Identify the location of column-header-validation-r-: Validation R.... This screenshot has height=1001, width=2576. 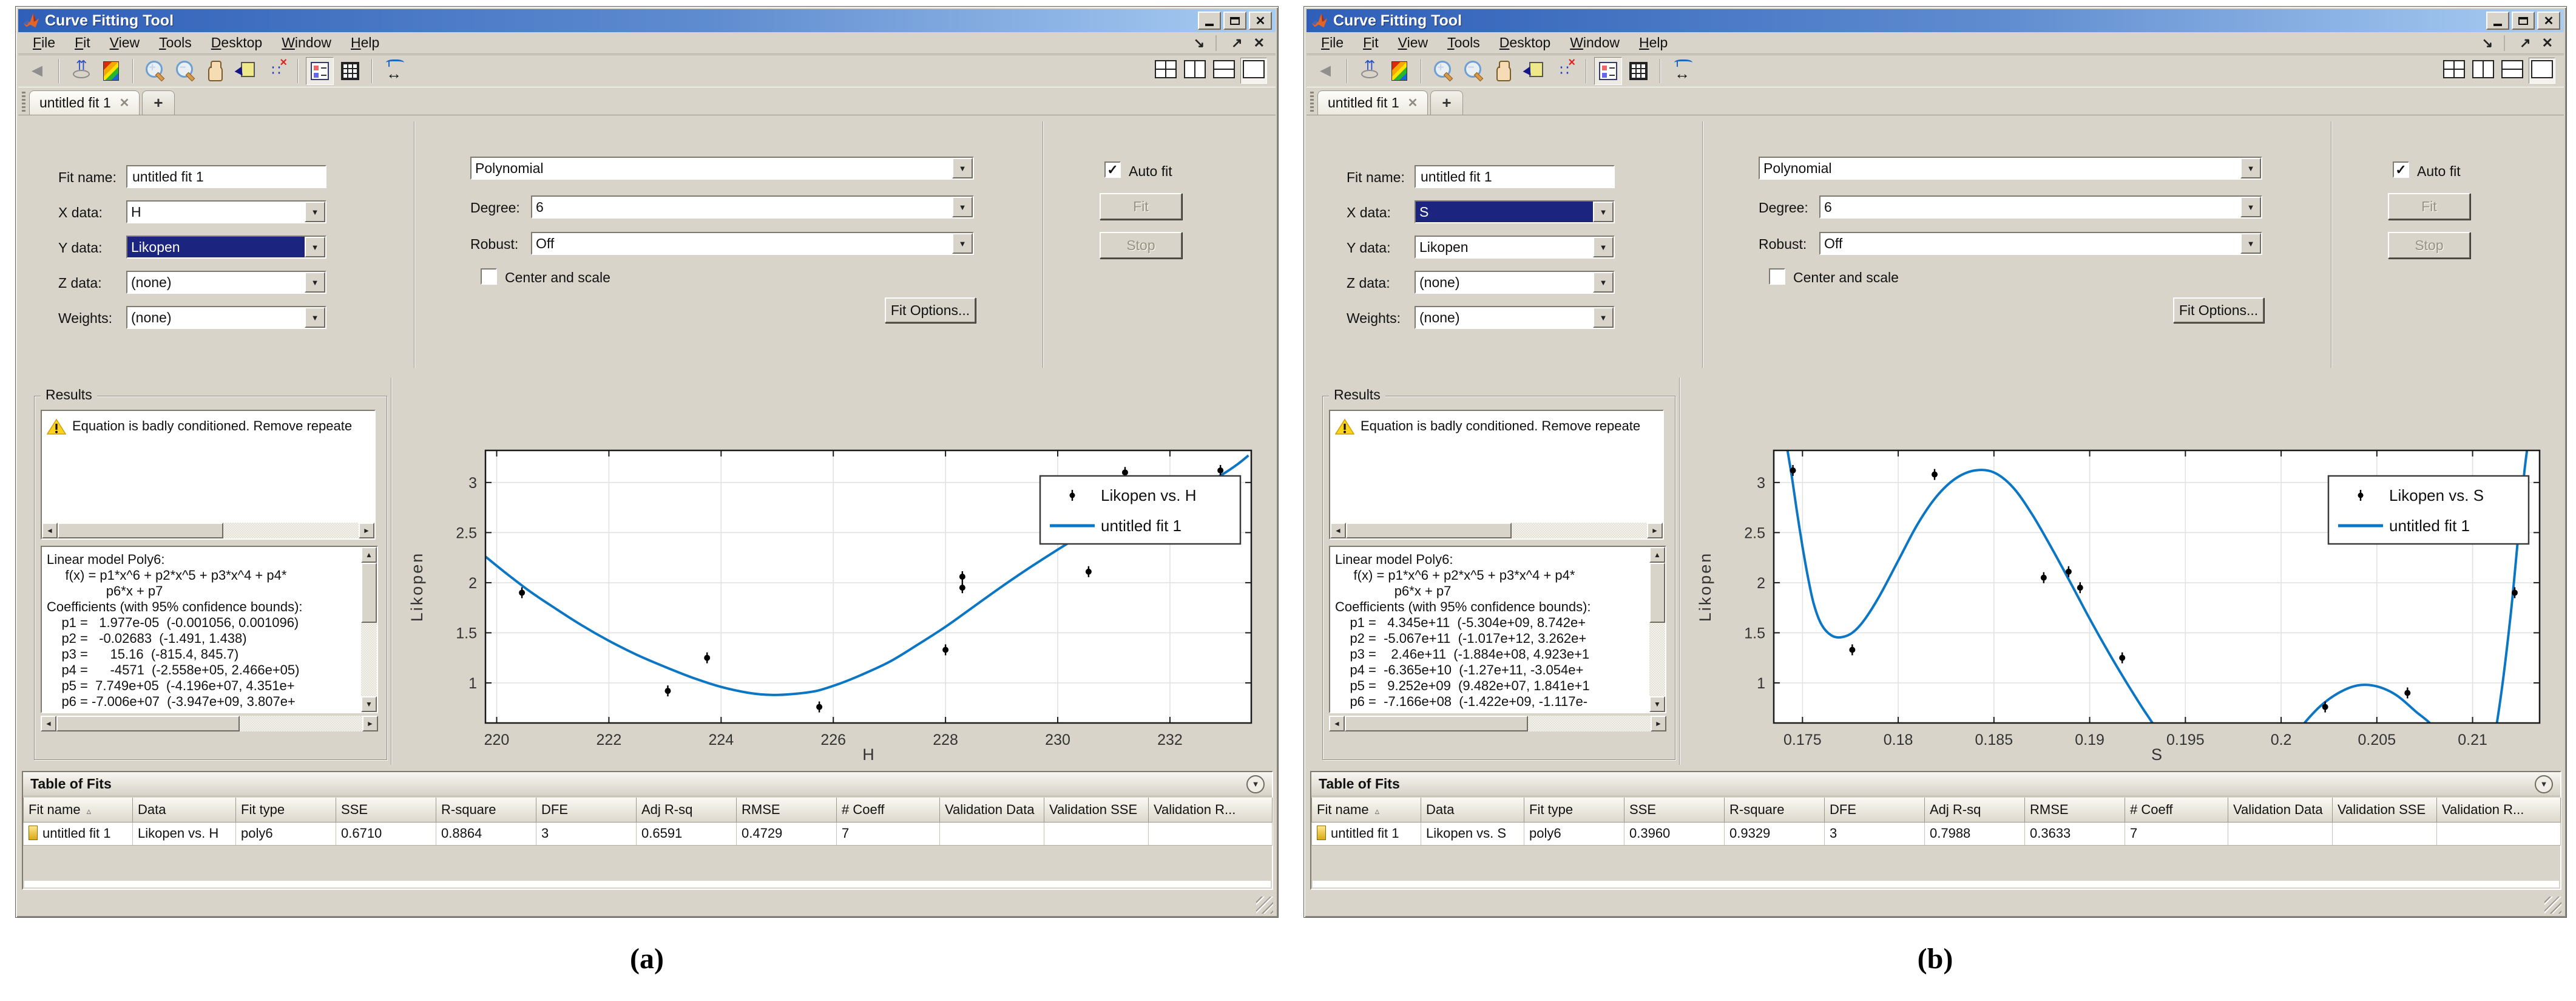
(1210, 810).